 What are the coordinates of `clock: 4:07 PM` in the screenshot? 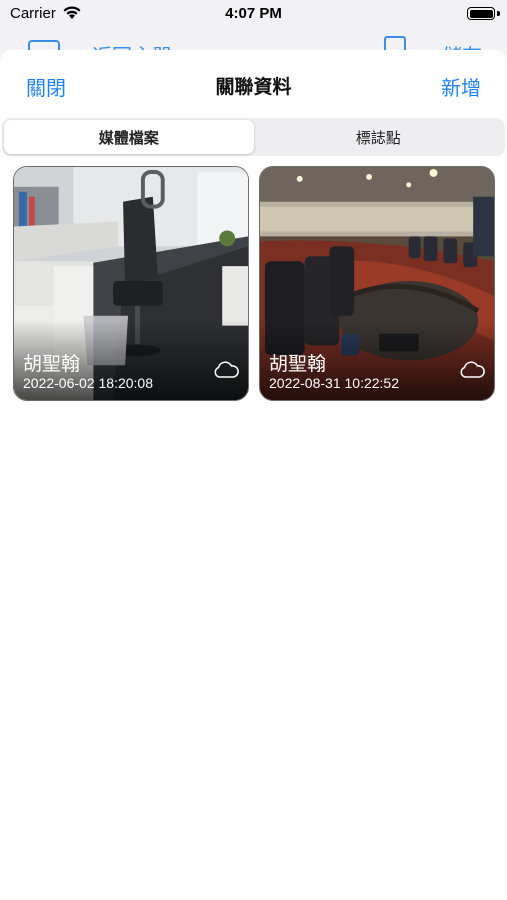 It's located at (253, 13).